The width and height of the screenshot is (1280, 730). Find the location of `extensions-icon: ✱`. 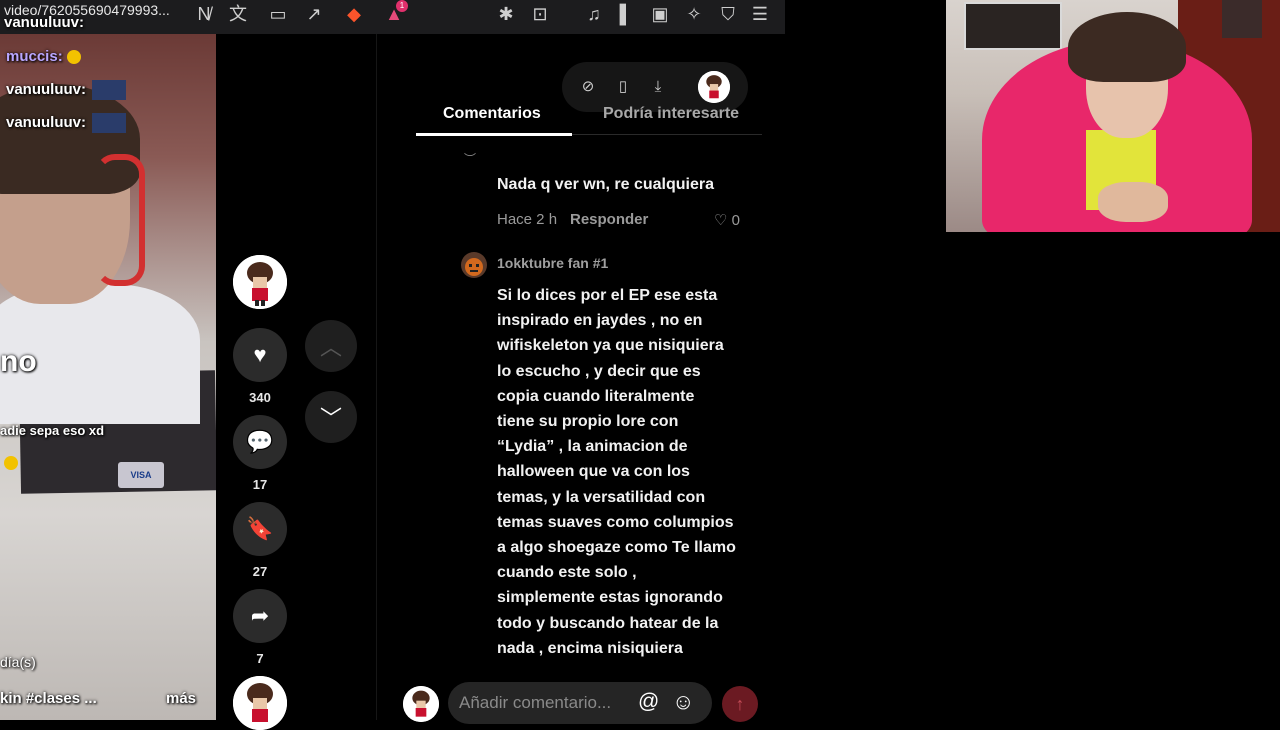

extensions-icon: ✱ is located at coordinates (506, 14).